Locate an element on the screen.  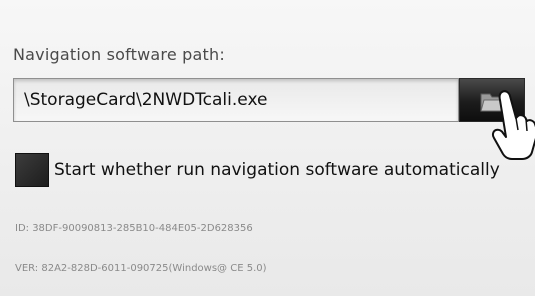
navigation-path-field: \StorageCard\2NWDTcali.exe is located at coordinates (236, 100).